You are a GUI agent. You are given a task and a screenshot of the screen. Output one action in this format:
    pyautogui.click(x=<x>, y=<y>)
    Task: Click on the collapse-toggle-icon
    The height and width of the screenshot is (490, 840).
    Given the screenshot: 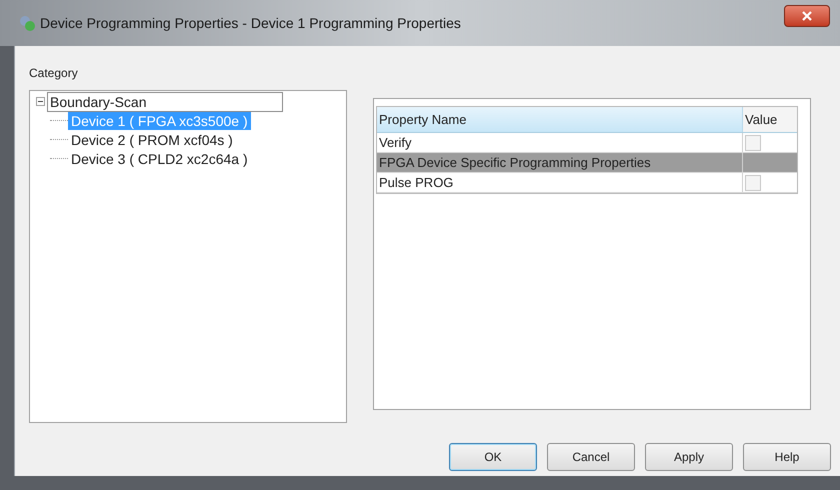 What is the action you would take?
    pyautogui.click(x=40, y=101)
    